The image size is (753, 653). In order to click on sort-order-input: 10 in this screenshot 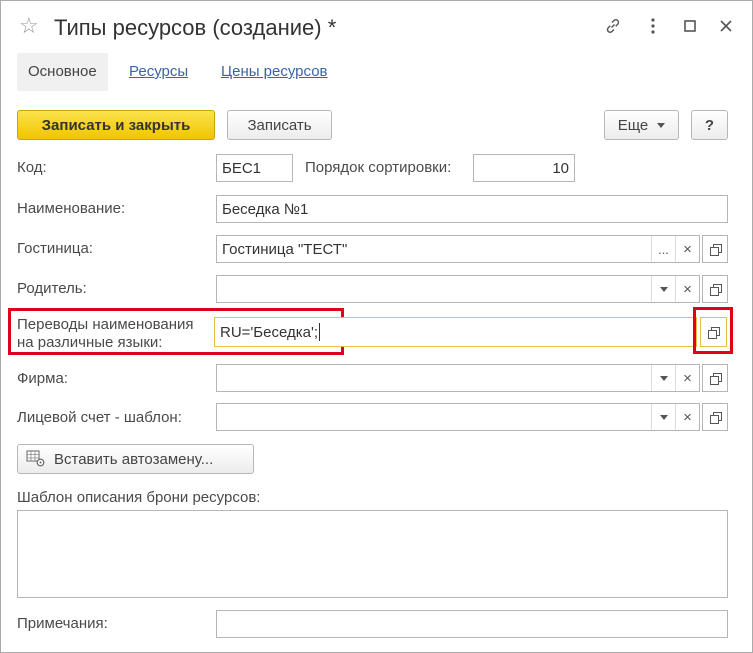, I will do `click(524, 168)`.